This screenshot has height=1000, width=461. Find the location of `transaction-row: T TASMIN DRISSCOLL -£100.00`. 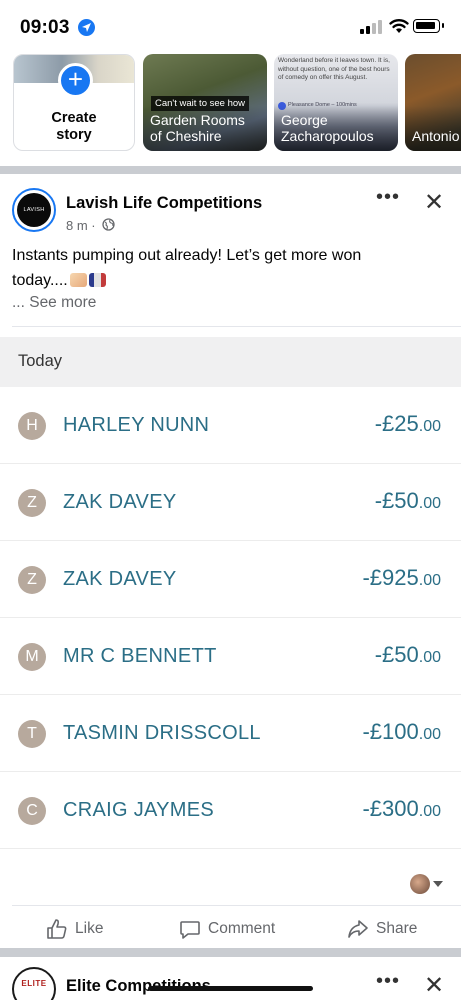

transaction-row: T TASMIN DRISSCOLL -£100.00 is located at coordinates (230, 733).